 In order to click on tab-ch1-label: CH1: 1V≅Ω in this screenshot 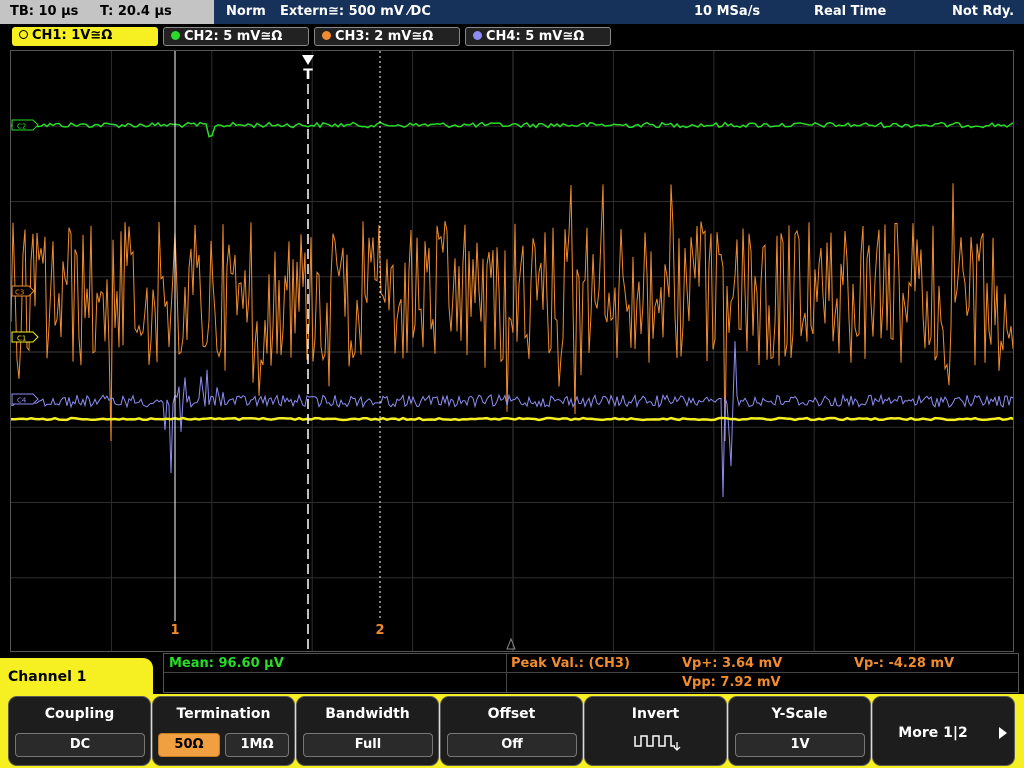, I will do `click(72, 35)`.